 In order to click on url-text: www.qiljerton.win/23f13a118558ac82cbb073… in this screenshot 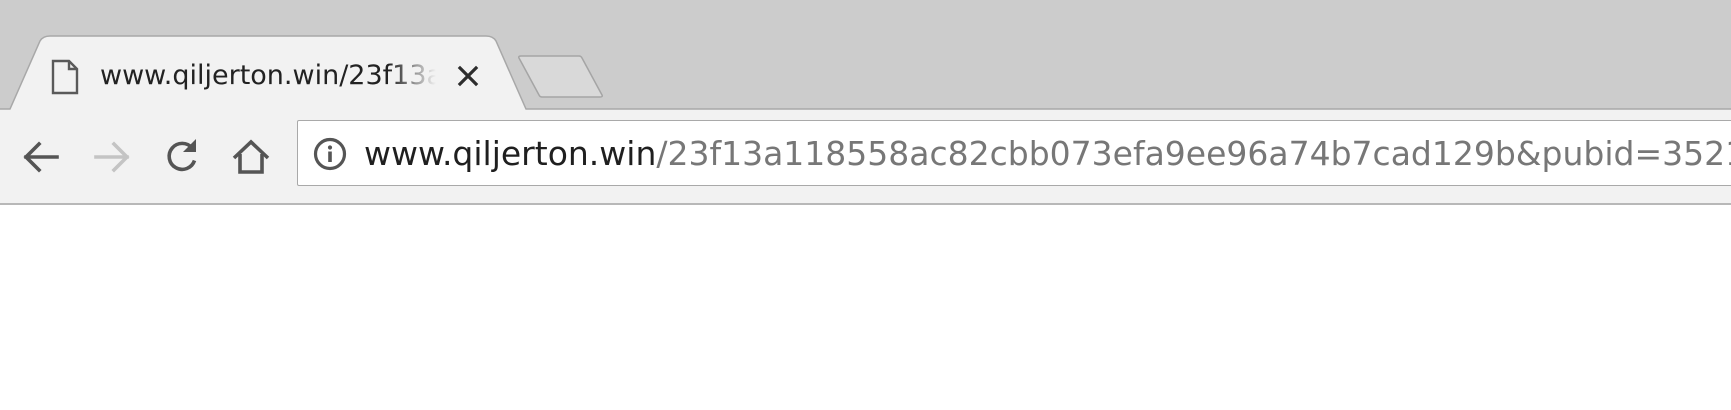, I will do `click(1047, 154)`.